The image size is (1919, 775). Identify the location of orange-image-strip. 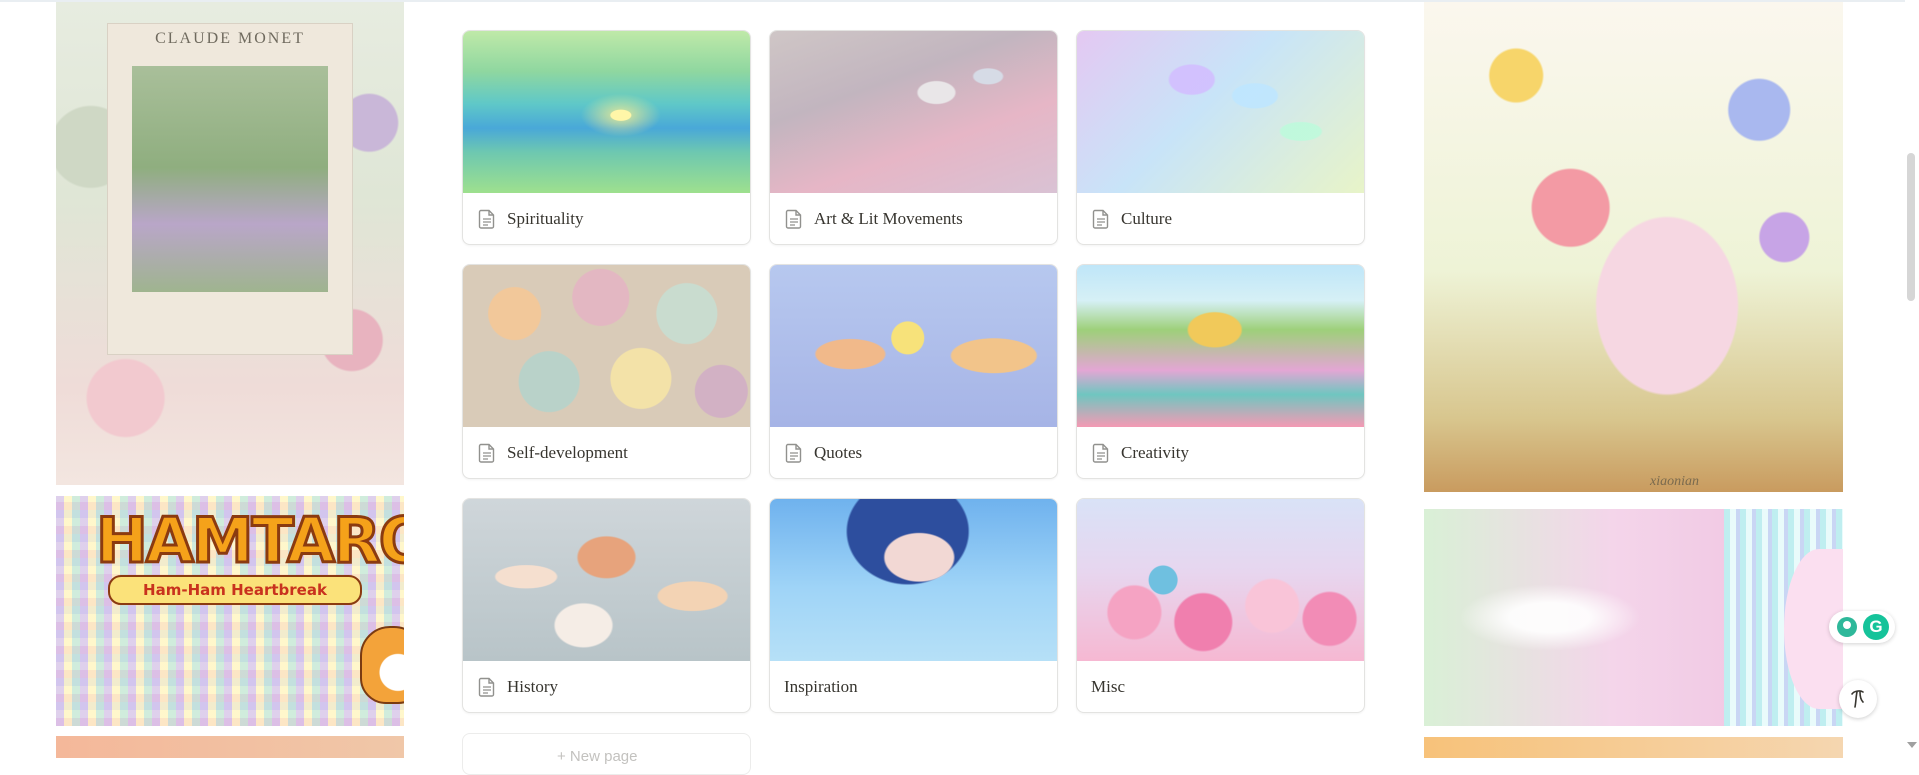
(1633, 747).